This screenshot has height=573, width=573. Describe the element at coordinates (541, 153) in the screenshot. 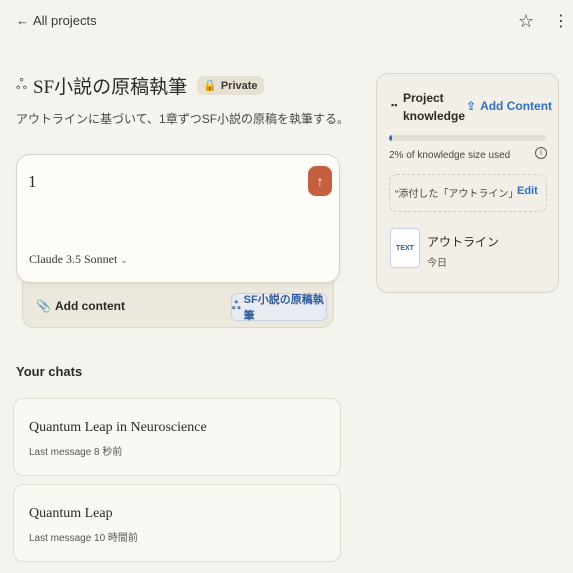

I see `info-icon: i` at that location.